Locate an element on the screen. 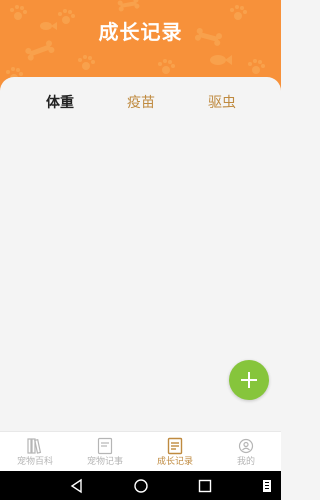 The image size is (320, 500). notes-icon is located at coordinates (105, 446).